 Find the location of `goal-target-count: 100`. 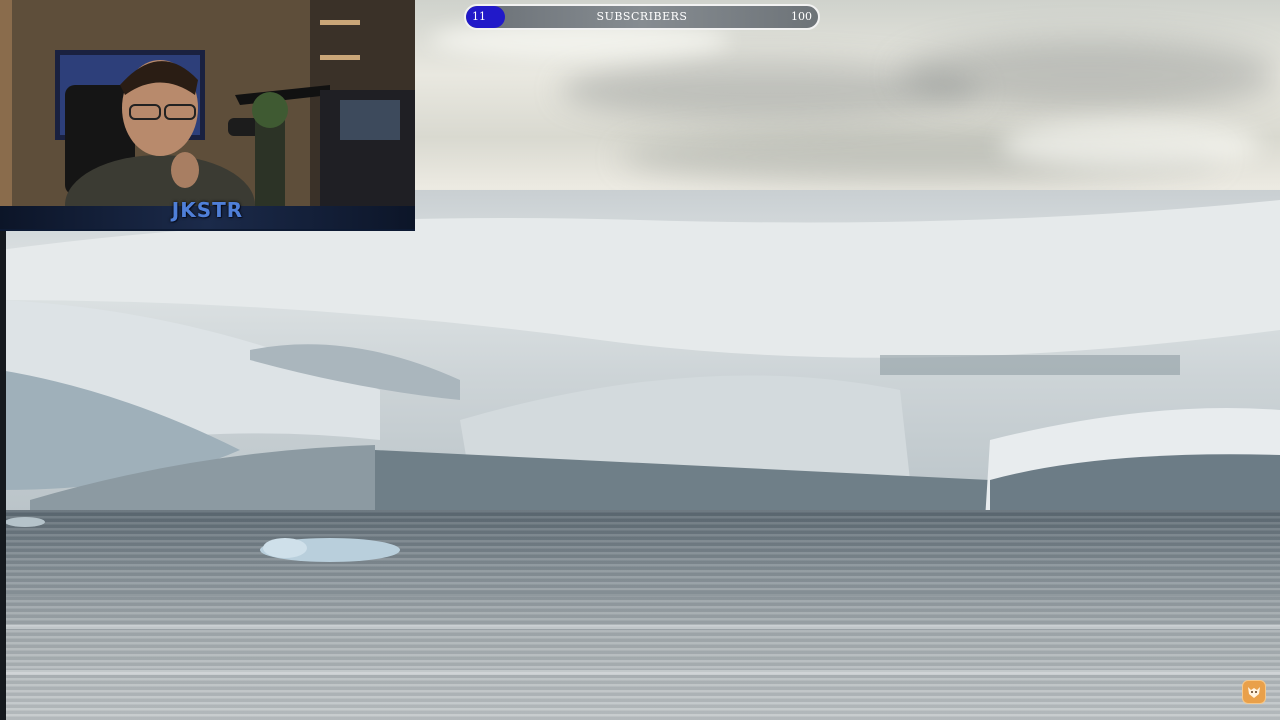

goal-target-count: 100 is located at coordinates (801, 16).